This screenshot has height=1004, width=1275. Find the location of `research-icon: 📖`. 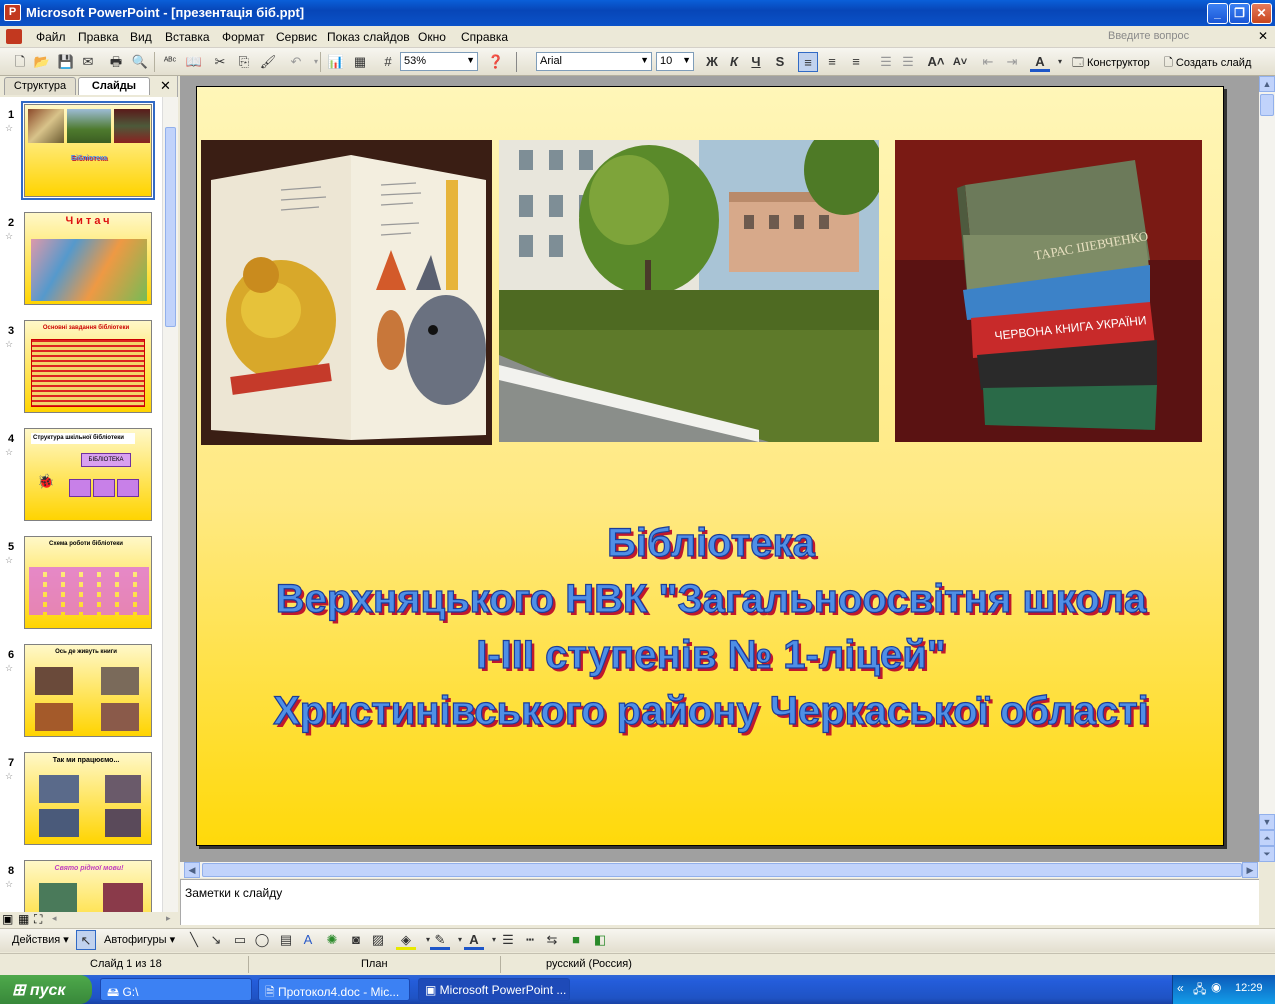

research-icon: 📖 is located at coordinates (194, 62).